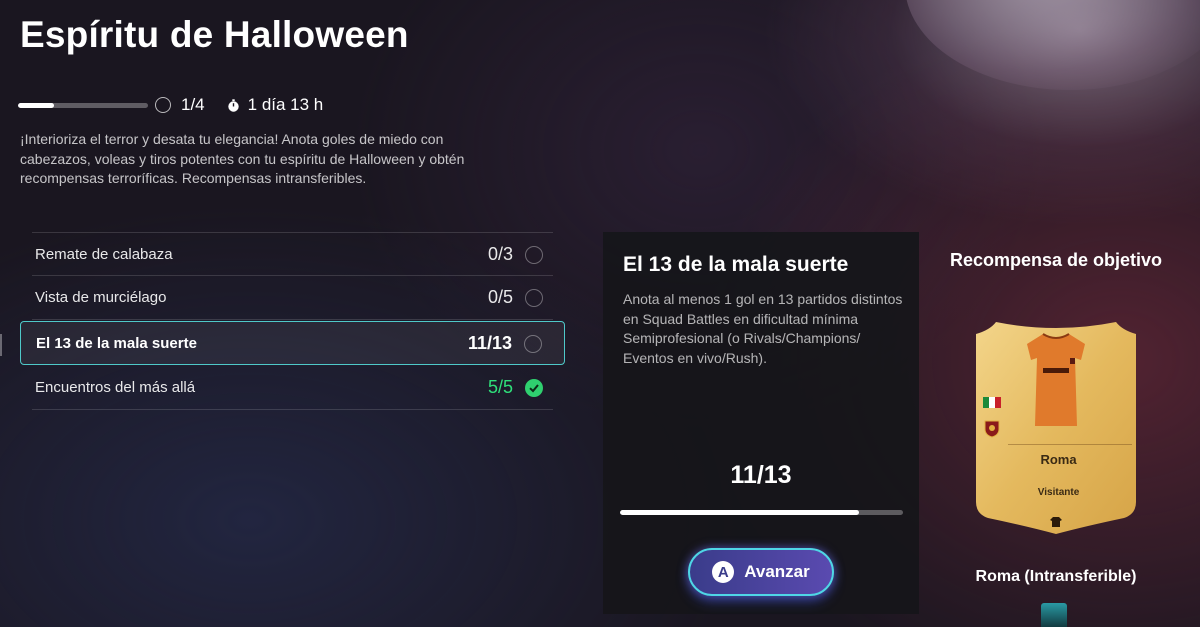  I want to click on event-progress-fill, so click(36, 105).